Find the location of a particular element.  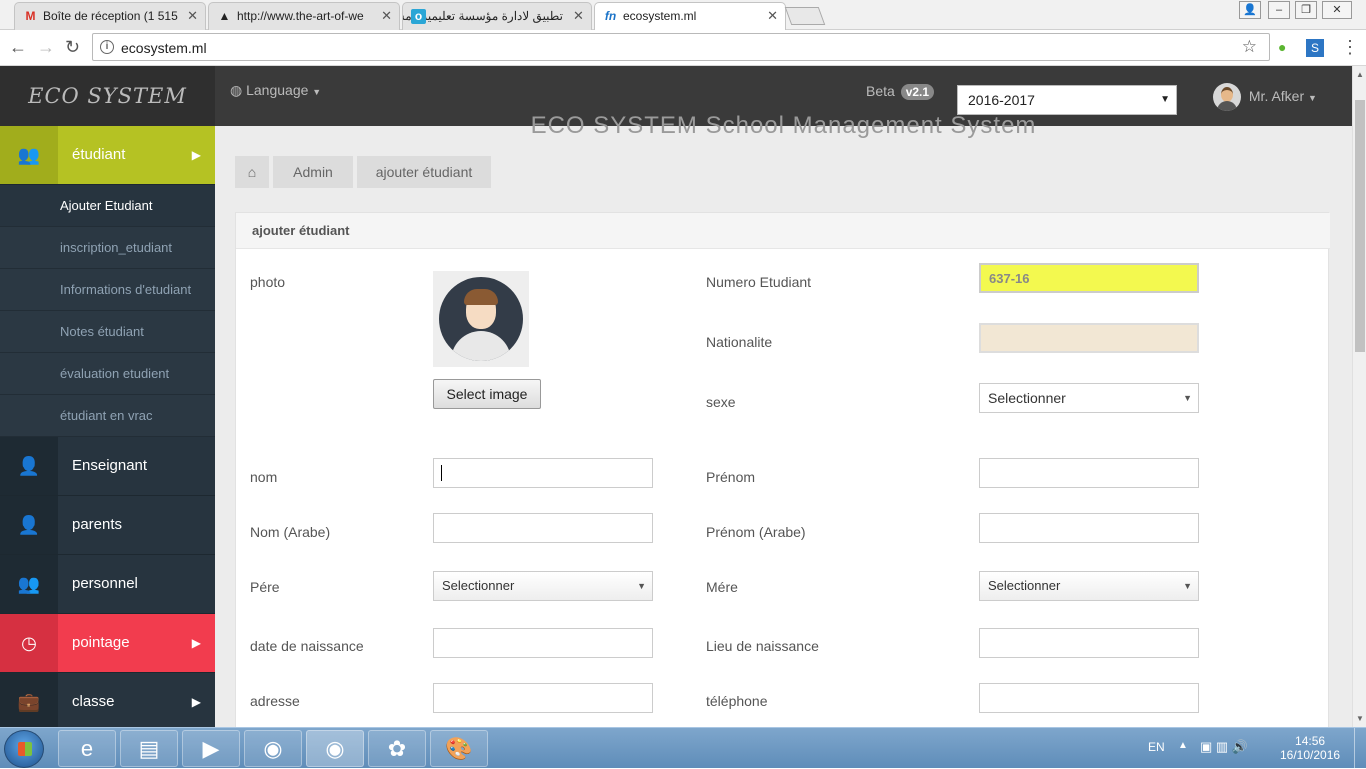

nom-arabe-label: Nom (Arabe) is located at coordinates (290, 532).